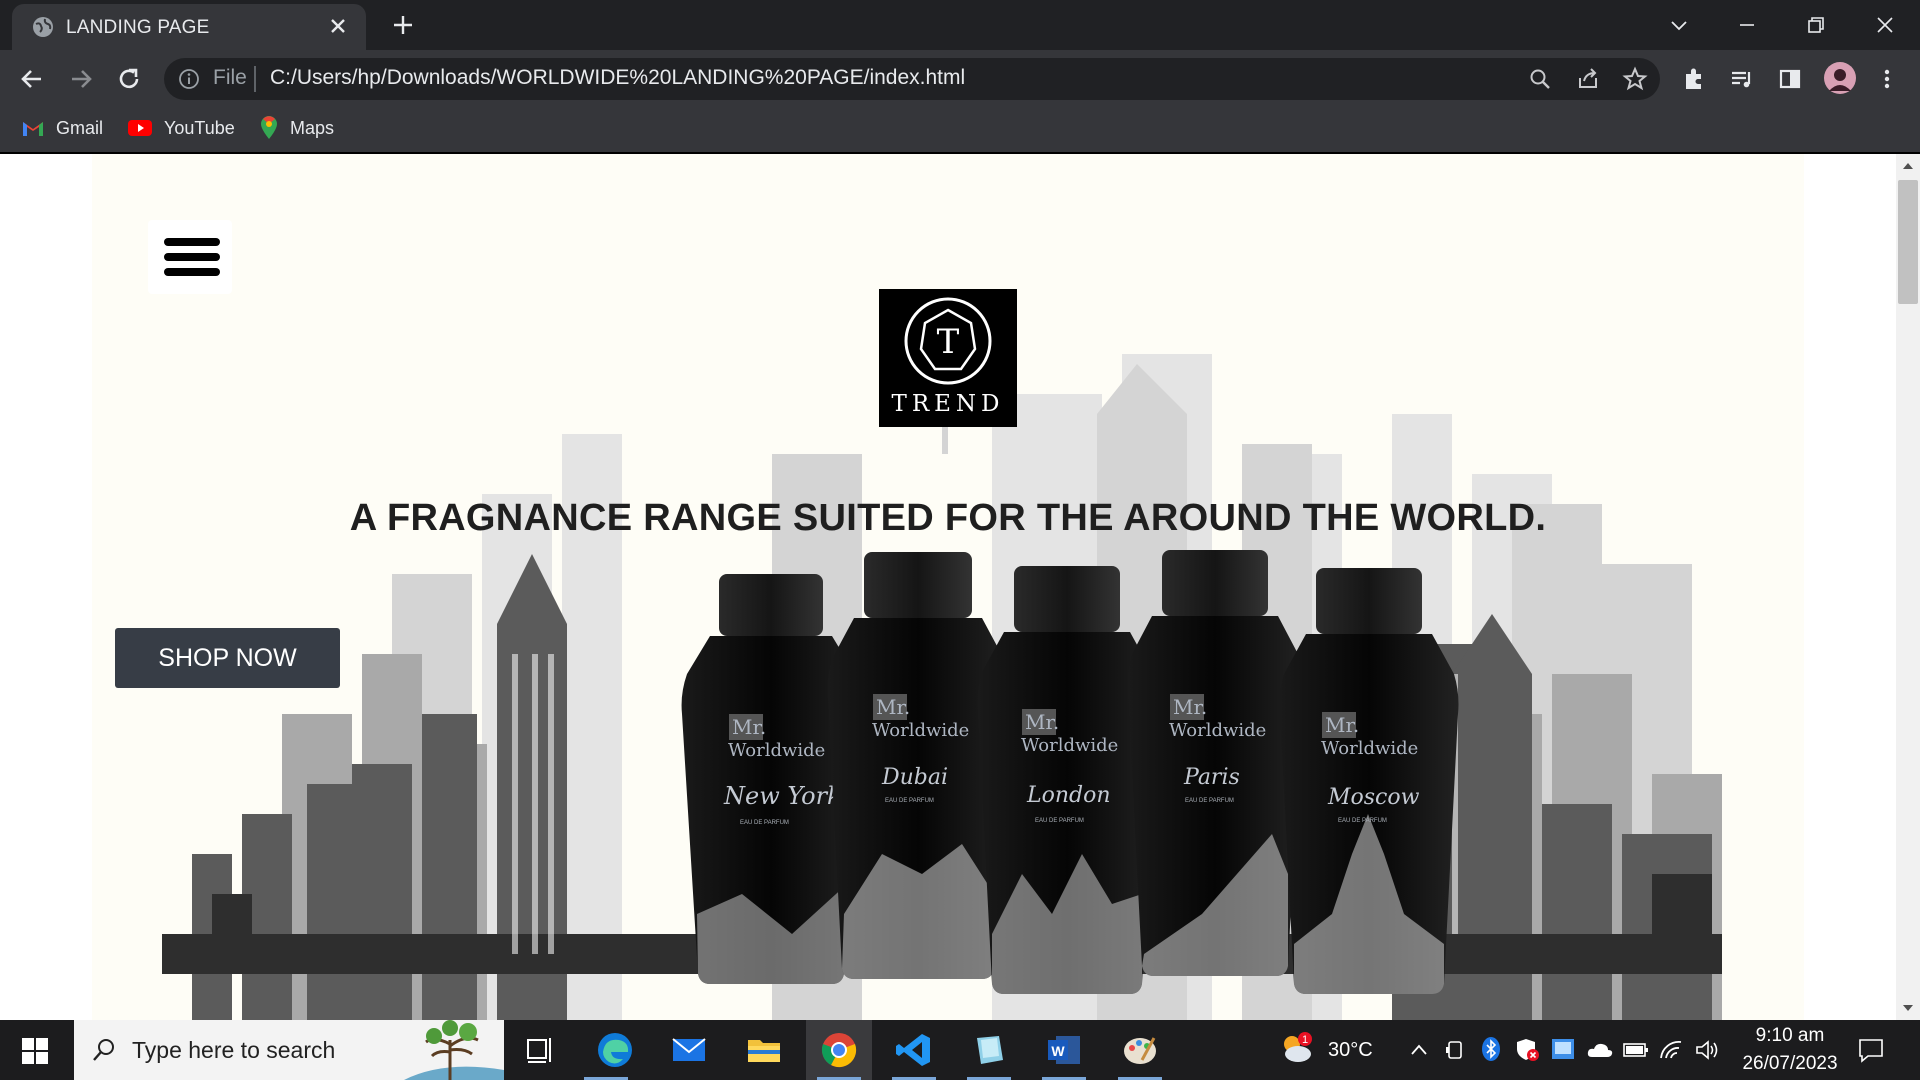 The image size is (1920, 1080). I want to click on close-tab-icon, so click(338, 26).